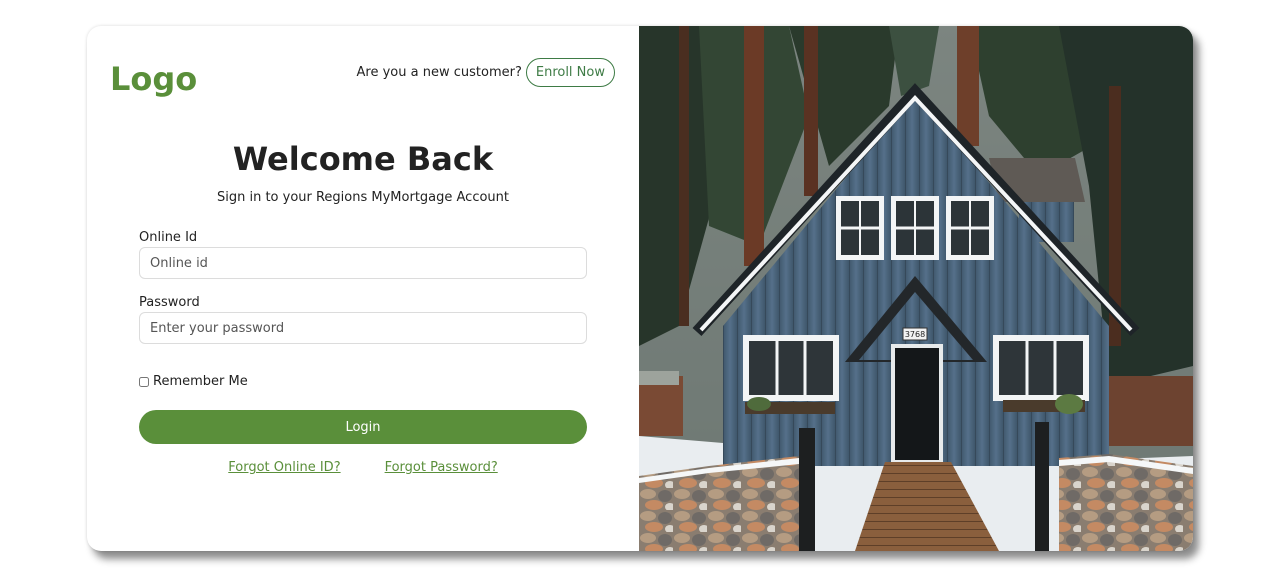 The height and width of the screenshot is (577, 1280). Describe the element at coordinates (915, 334) in the screenshot. I see `house-number: 3768` at that location.